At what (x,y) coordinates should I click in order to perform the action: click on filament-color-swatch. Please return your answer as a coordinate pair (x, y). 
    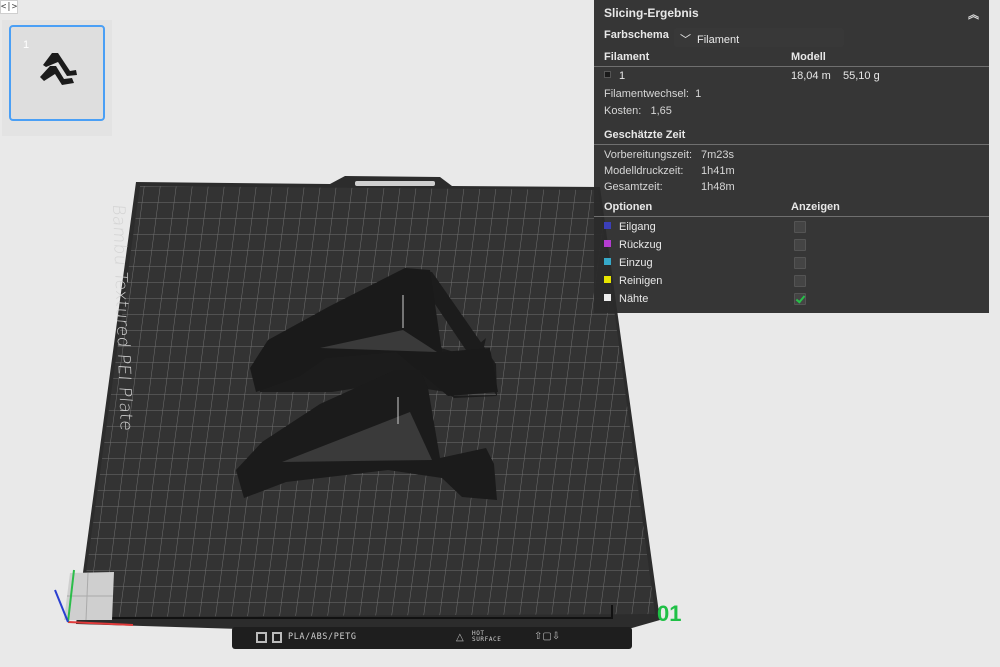
    Looking at the image, I should click on (607, 74).